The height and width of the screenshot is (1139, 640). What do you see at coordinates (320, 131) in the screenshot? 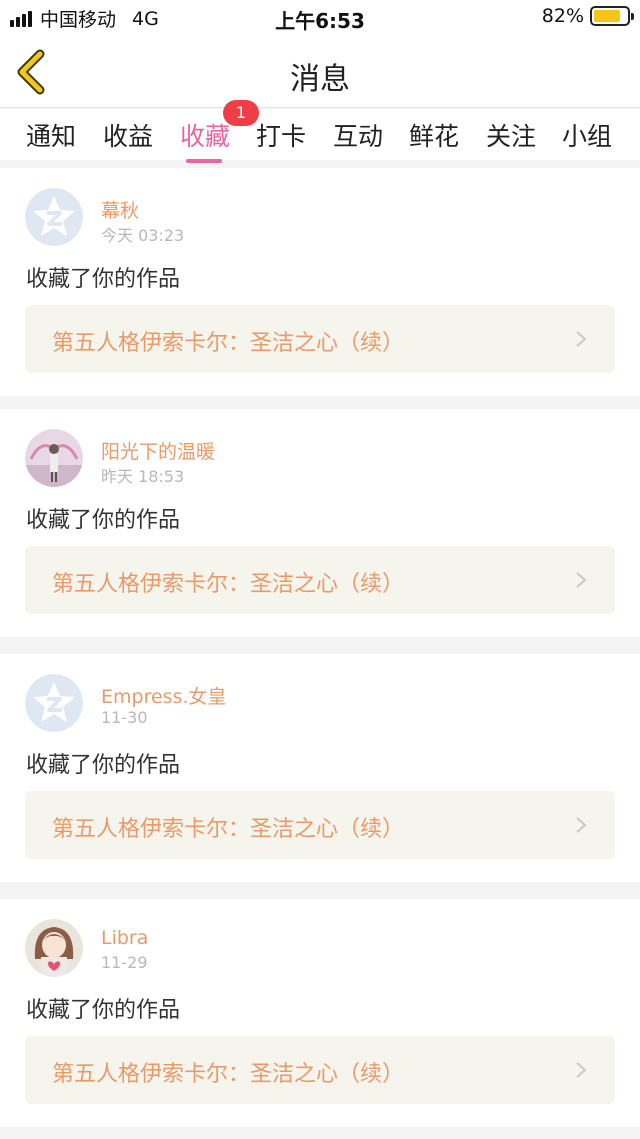
I see `tab-bar: 通知 收益 收藏 1 打卡 互动 鲜花 关注 小组` at bounding box center [320, 131].